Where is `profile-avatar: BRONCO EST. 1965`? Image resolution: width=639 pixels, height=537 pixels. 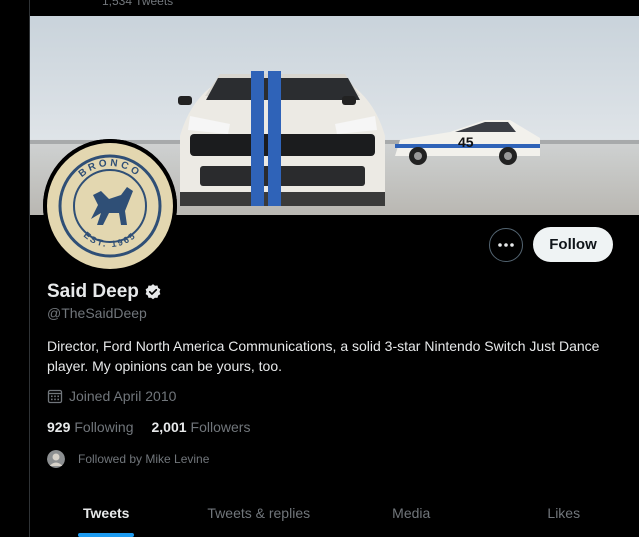 profile-avatar: BRONCO EST. 1965 is located at coordinates (110, 206).